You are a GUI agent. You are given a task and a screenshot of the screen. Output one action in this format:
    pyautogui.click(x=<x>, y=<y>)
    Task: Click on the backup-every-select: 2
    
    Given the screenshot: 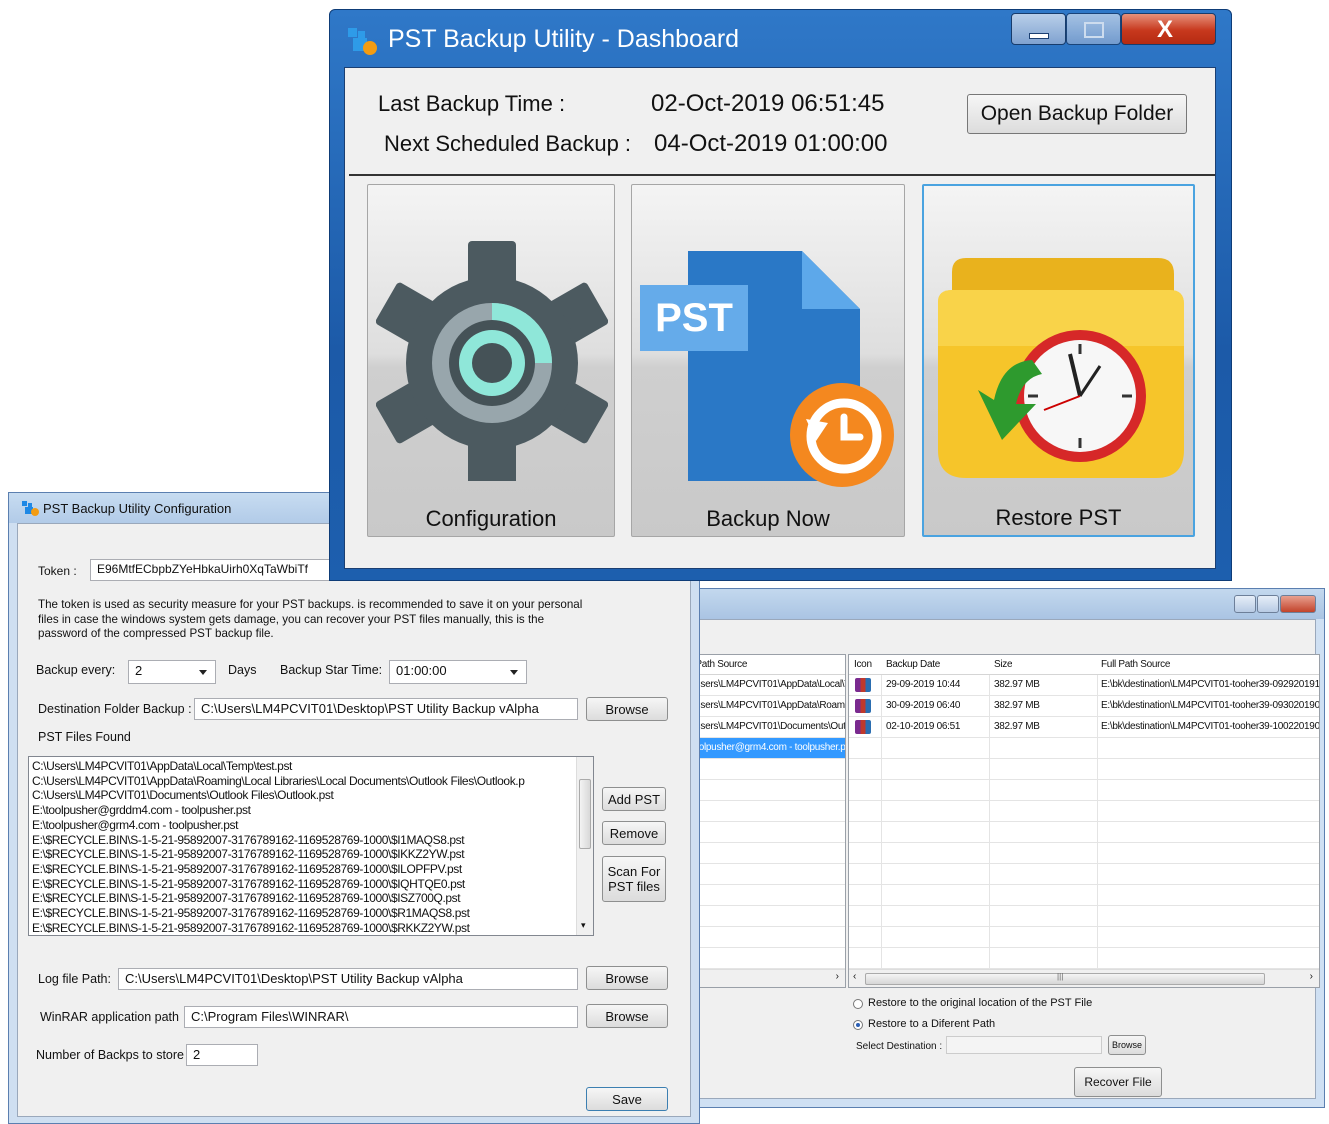 What is the action you would take?
    pyautogui.click(x=172, y=672)
    